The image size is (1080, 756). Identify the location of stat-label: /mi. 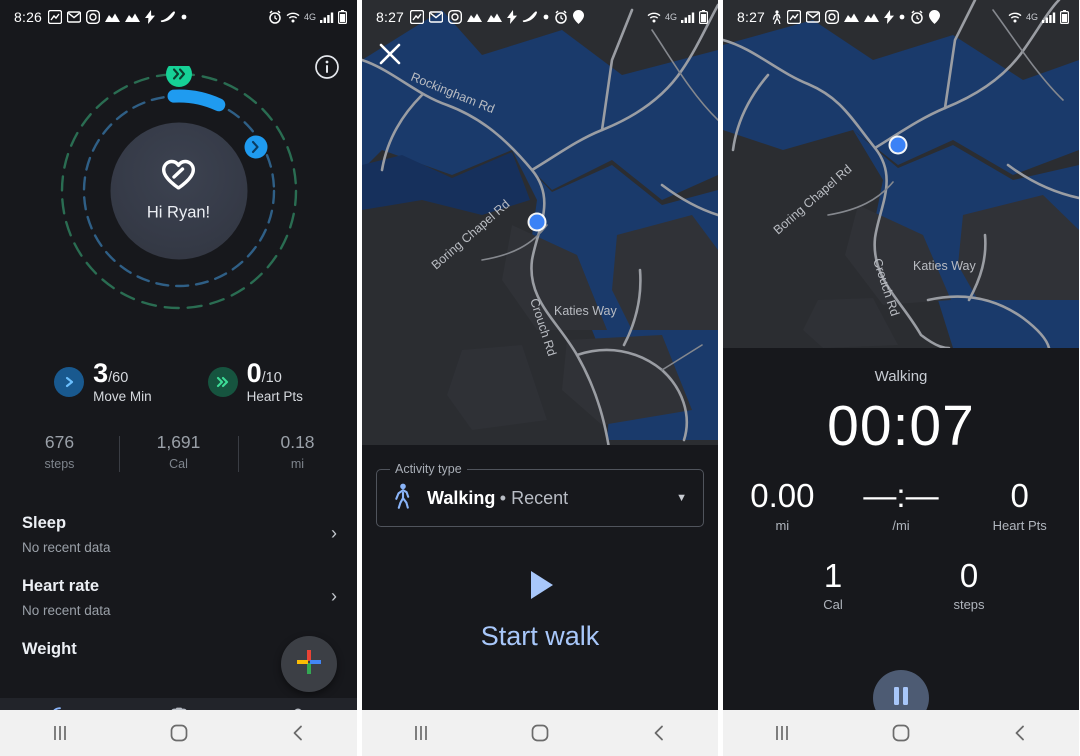
(901, 525).